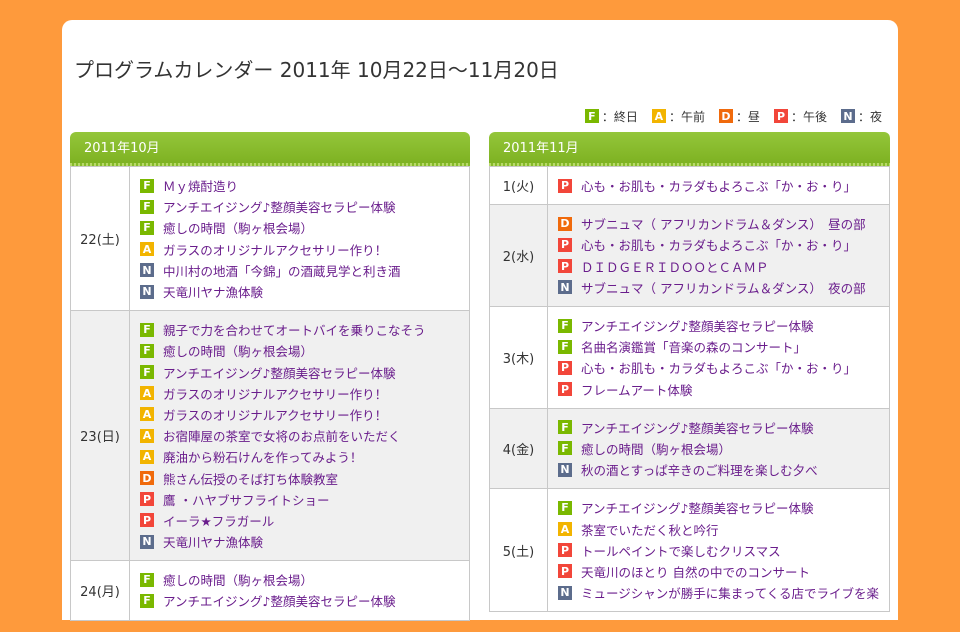 This screenshot has height=632, width=960. What do you see at coordinates (689, 149) in the screenshot?
I see `month-header: 2011年11月` at bounding box center [689, 149].